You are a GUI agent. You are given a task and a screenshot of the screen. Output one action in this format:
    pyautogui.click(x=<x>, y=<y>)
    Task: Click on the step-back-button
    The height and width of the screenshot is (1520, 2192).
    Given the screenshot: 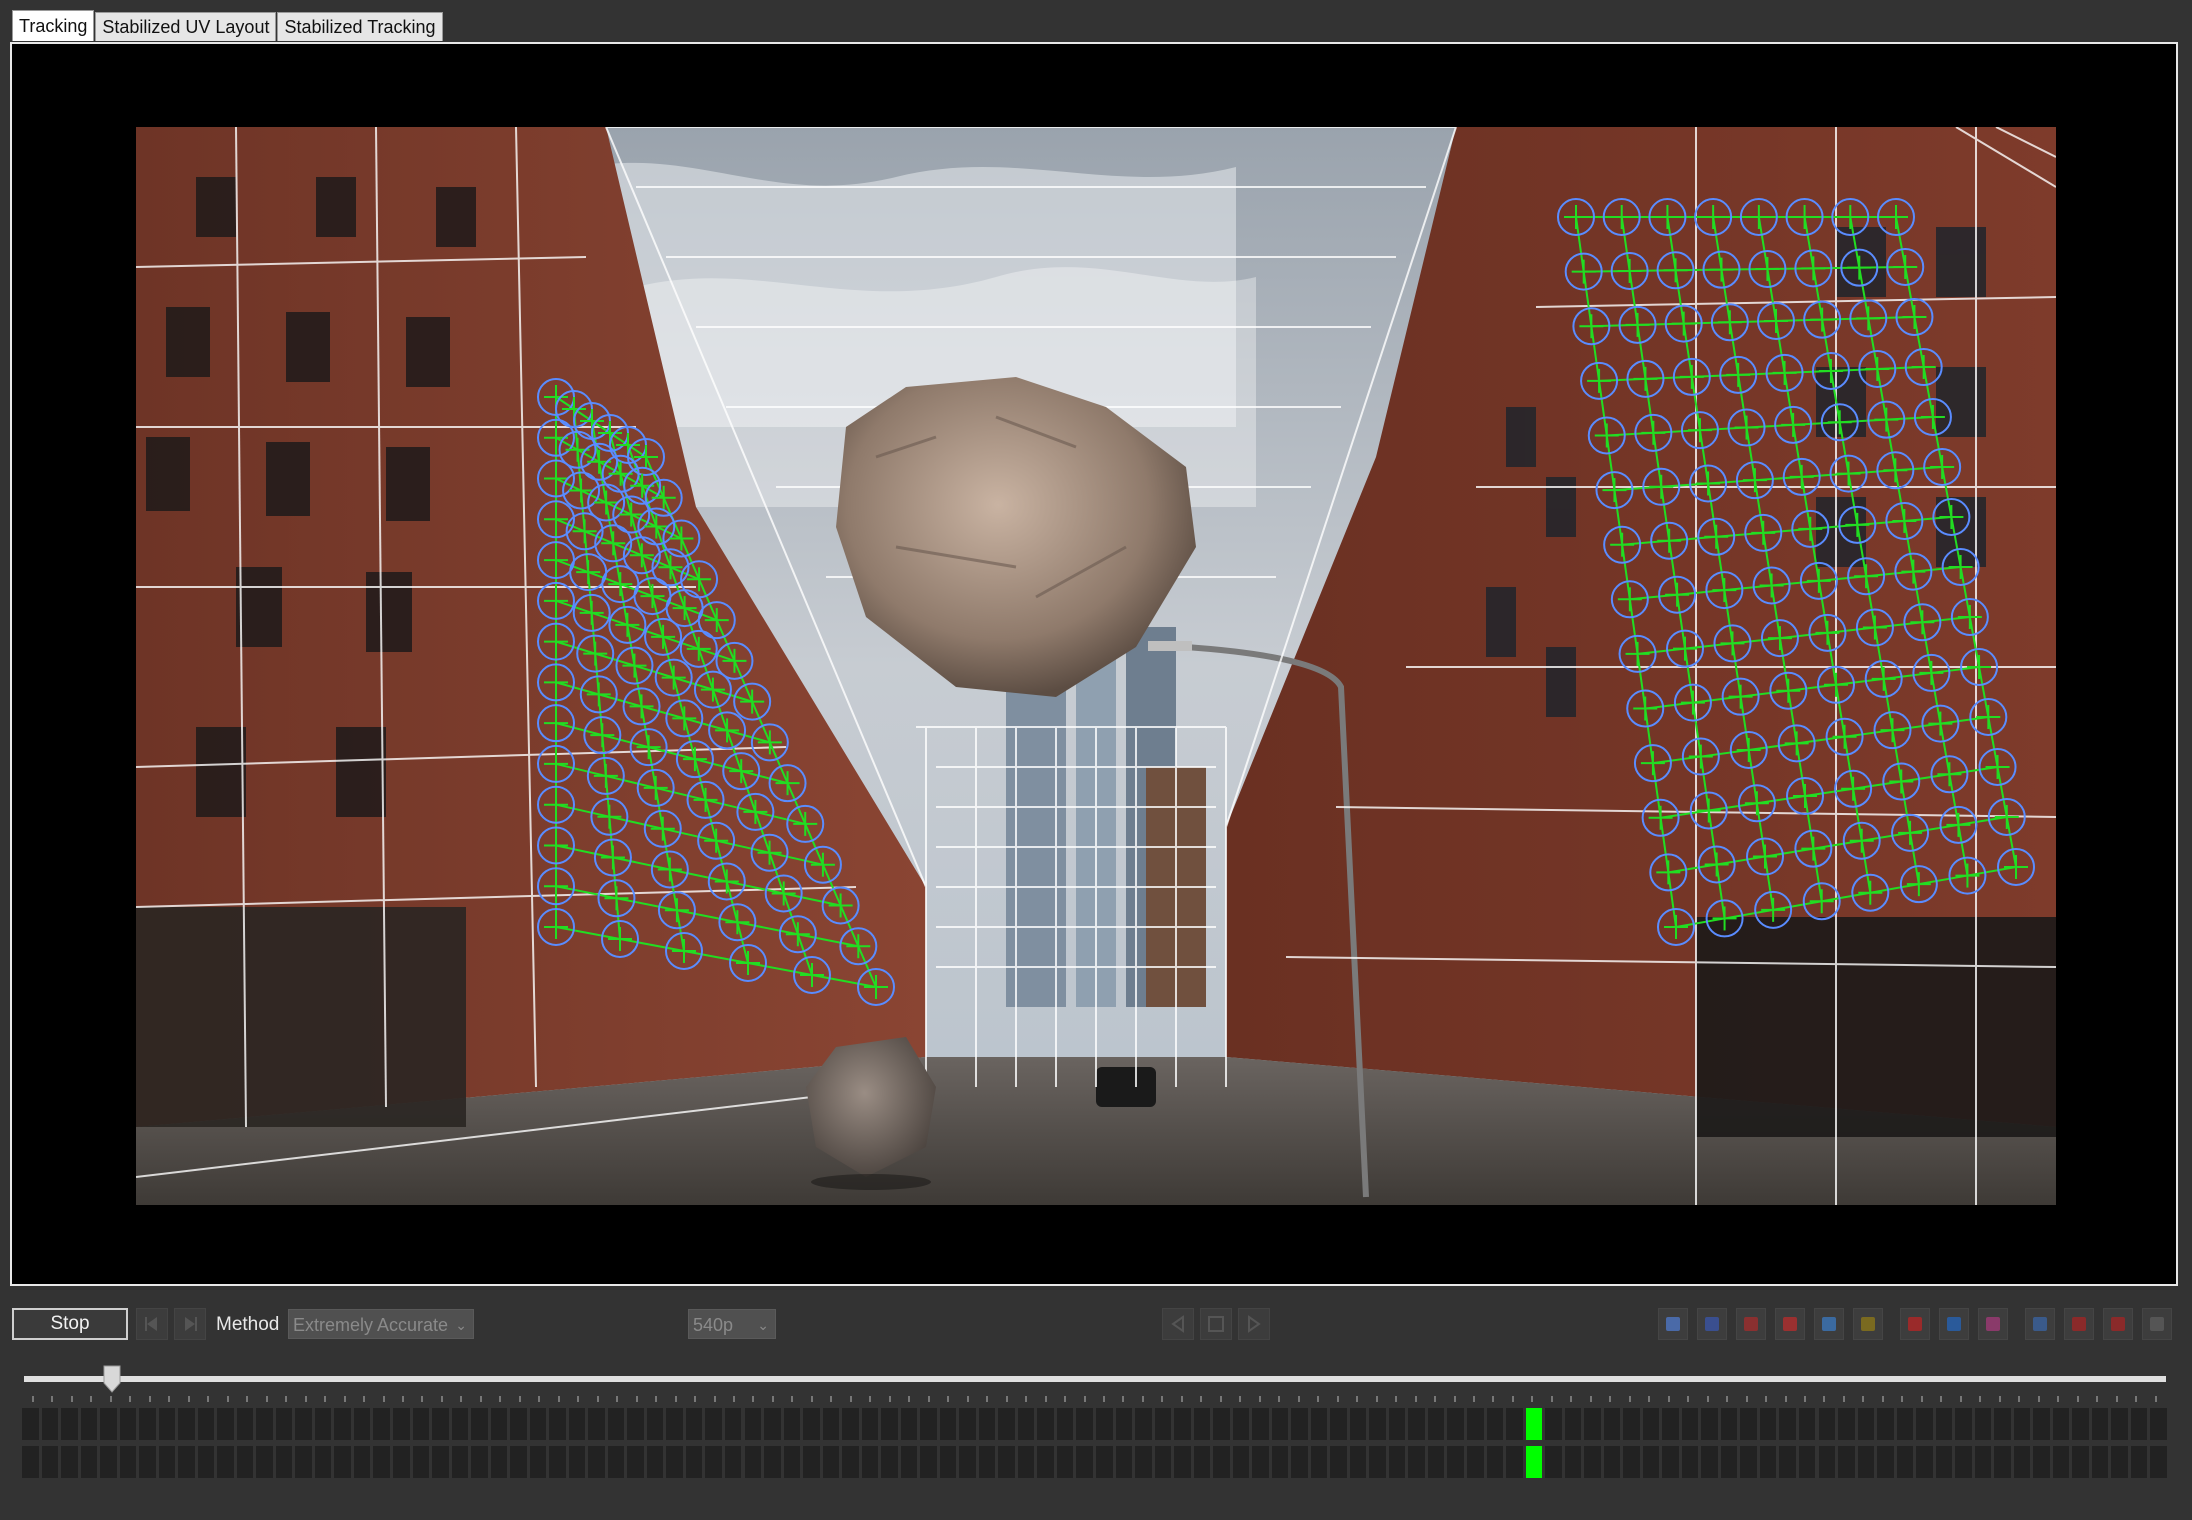 What is the action you would take?
    pyautogui.click(x=152, y=1324)
    